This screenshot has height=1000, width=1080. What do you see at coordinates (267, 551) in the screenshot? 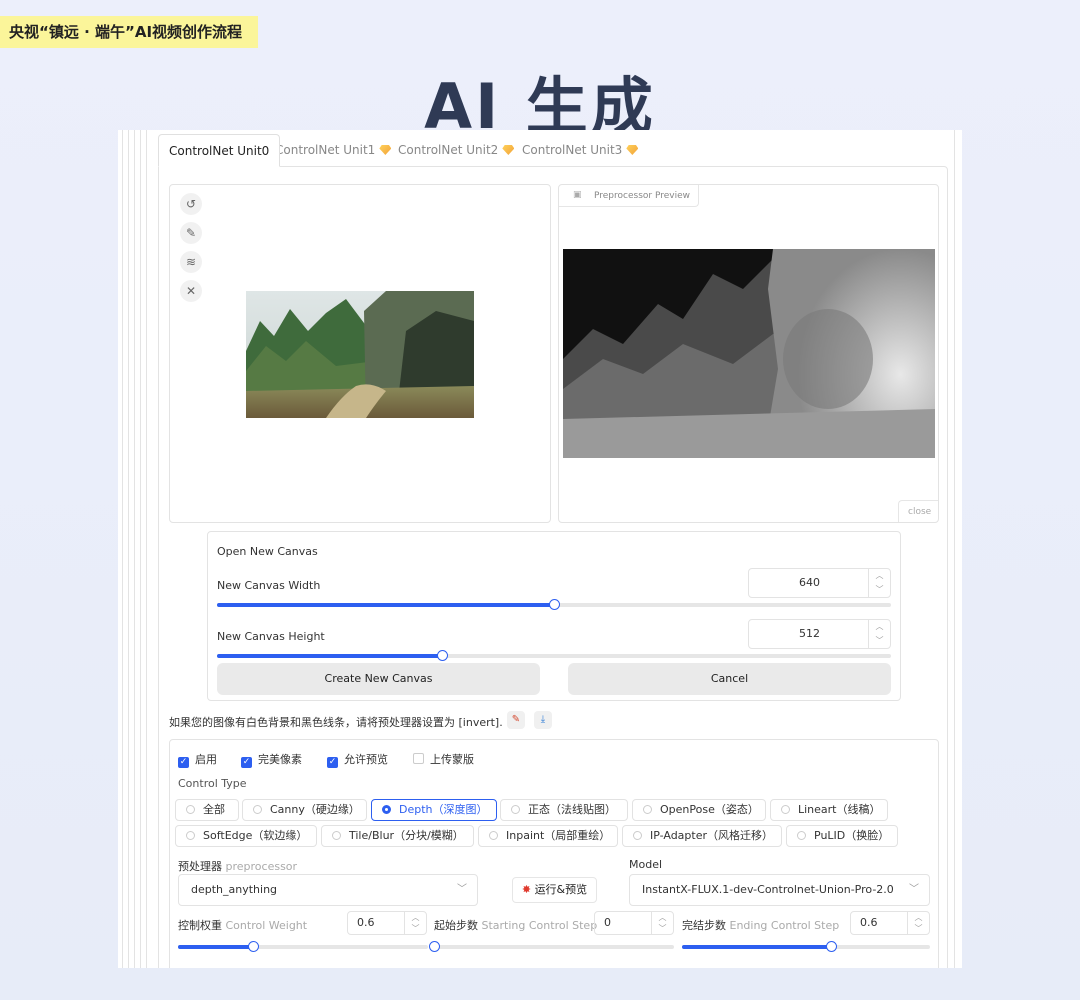
I see `canvas-heading: Open New Canvas` at bounding box center [267, 551].